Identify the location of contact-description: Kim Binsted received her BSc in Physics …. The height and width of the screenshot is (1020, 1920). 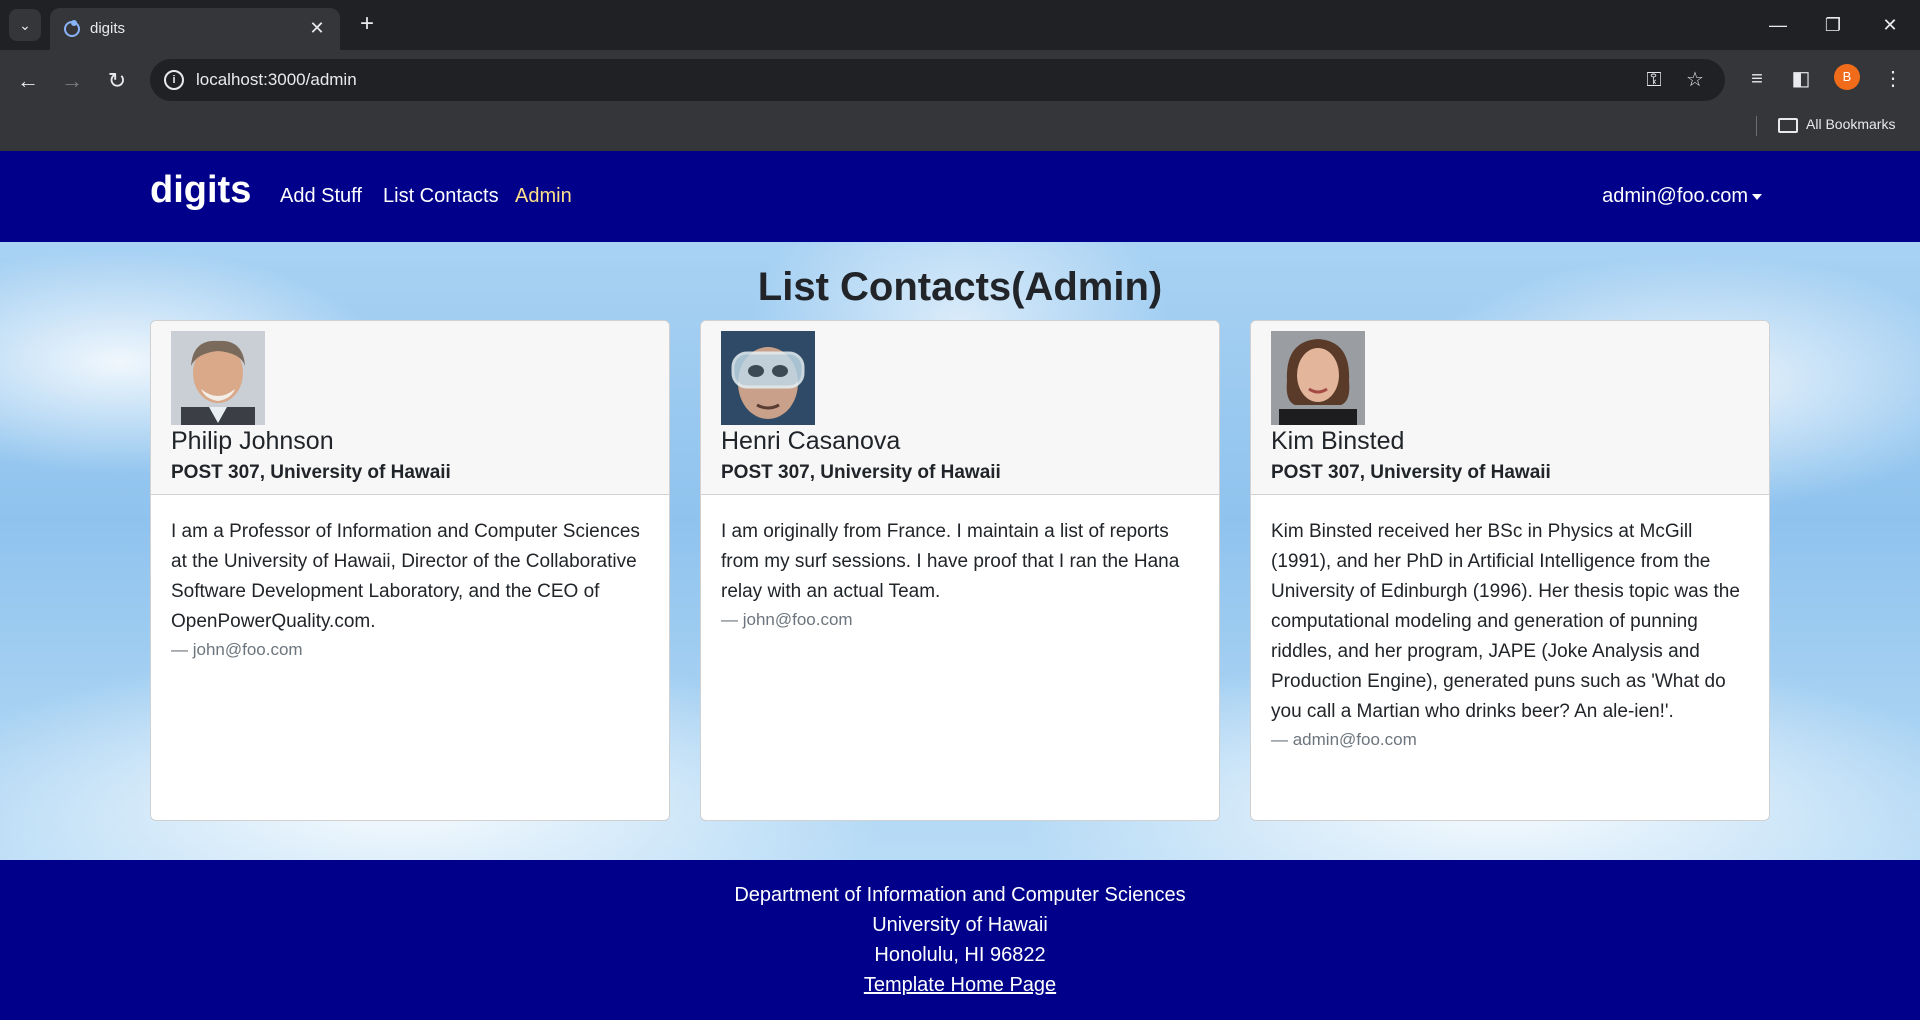
(1512, 635).